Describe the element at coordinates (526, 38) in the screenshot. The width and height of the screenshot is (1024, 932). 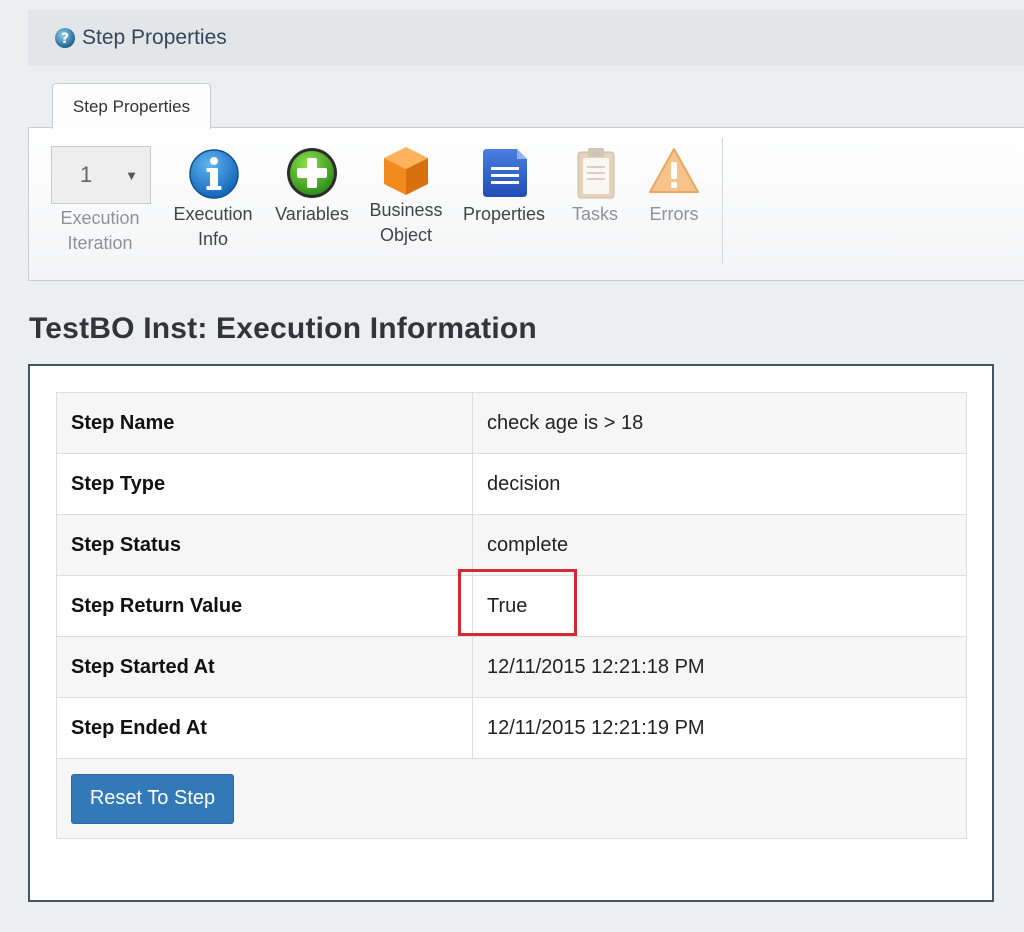
I see `header-bar: ? Step Properties` at that location.